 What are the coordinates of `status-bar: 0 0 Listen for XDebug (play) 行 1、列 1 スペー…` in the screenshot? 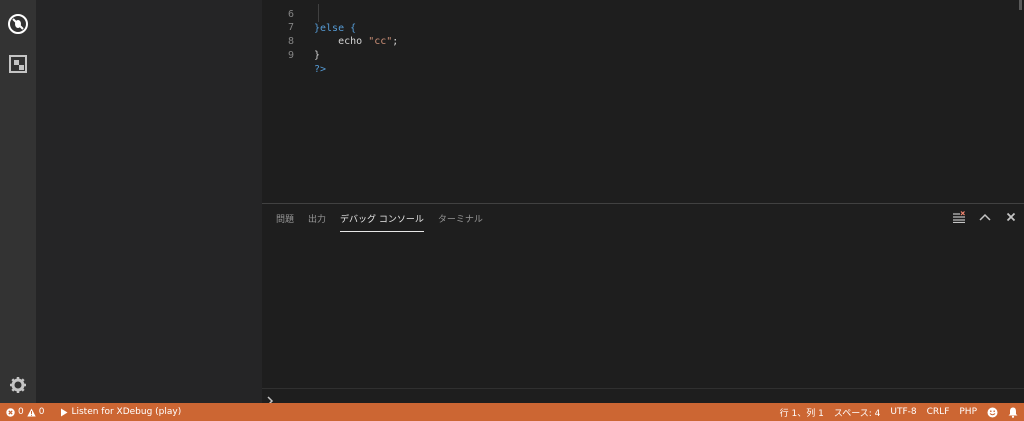 It's located at (512, 412).